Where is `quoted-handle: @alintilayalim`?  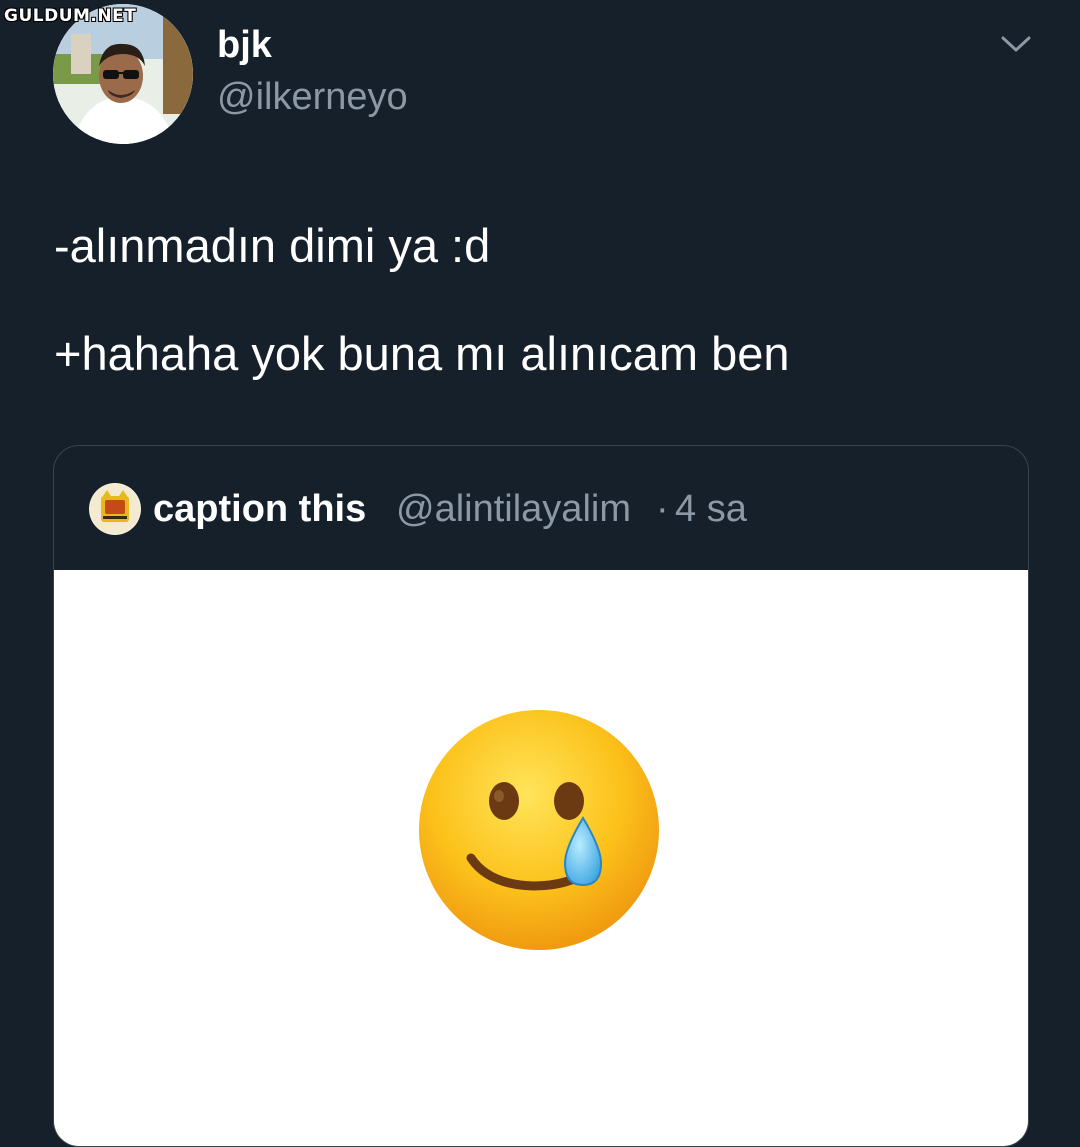 quoted-handle: @alintilayalim is located at coordinates (513, 509).